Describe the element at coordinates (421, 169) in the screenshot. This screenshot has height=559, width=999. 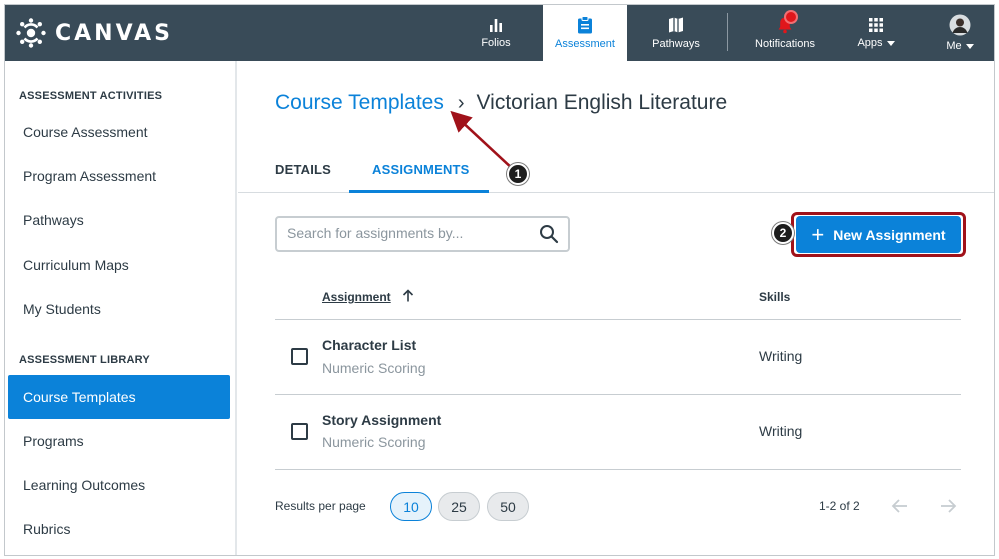
I see `tab-assignments: ASSIGNMENTS` at that location.